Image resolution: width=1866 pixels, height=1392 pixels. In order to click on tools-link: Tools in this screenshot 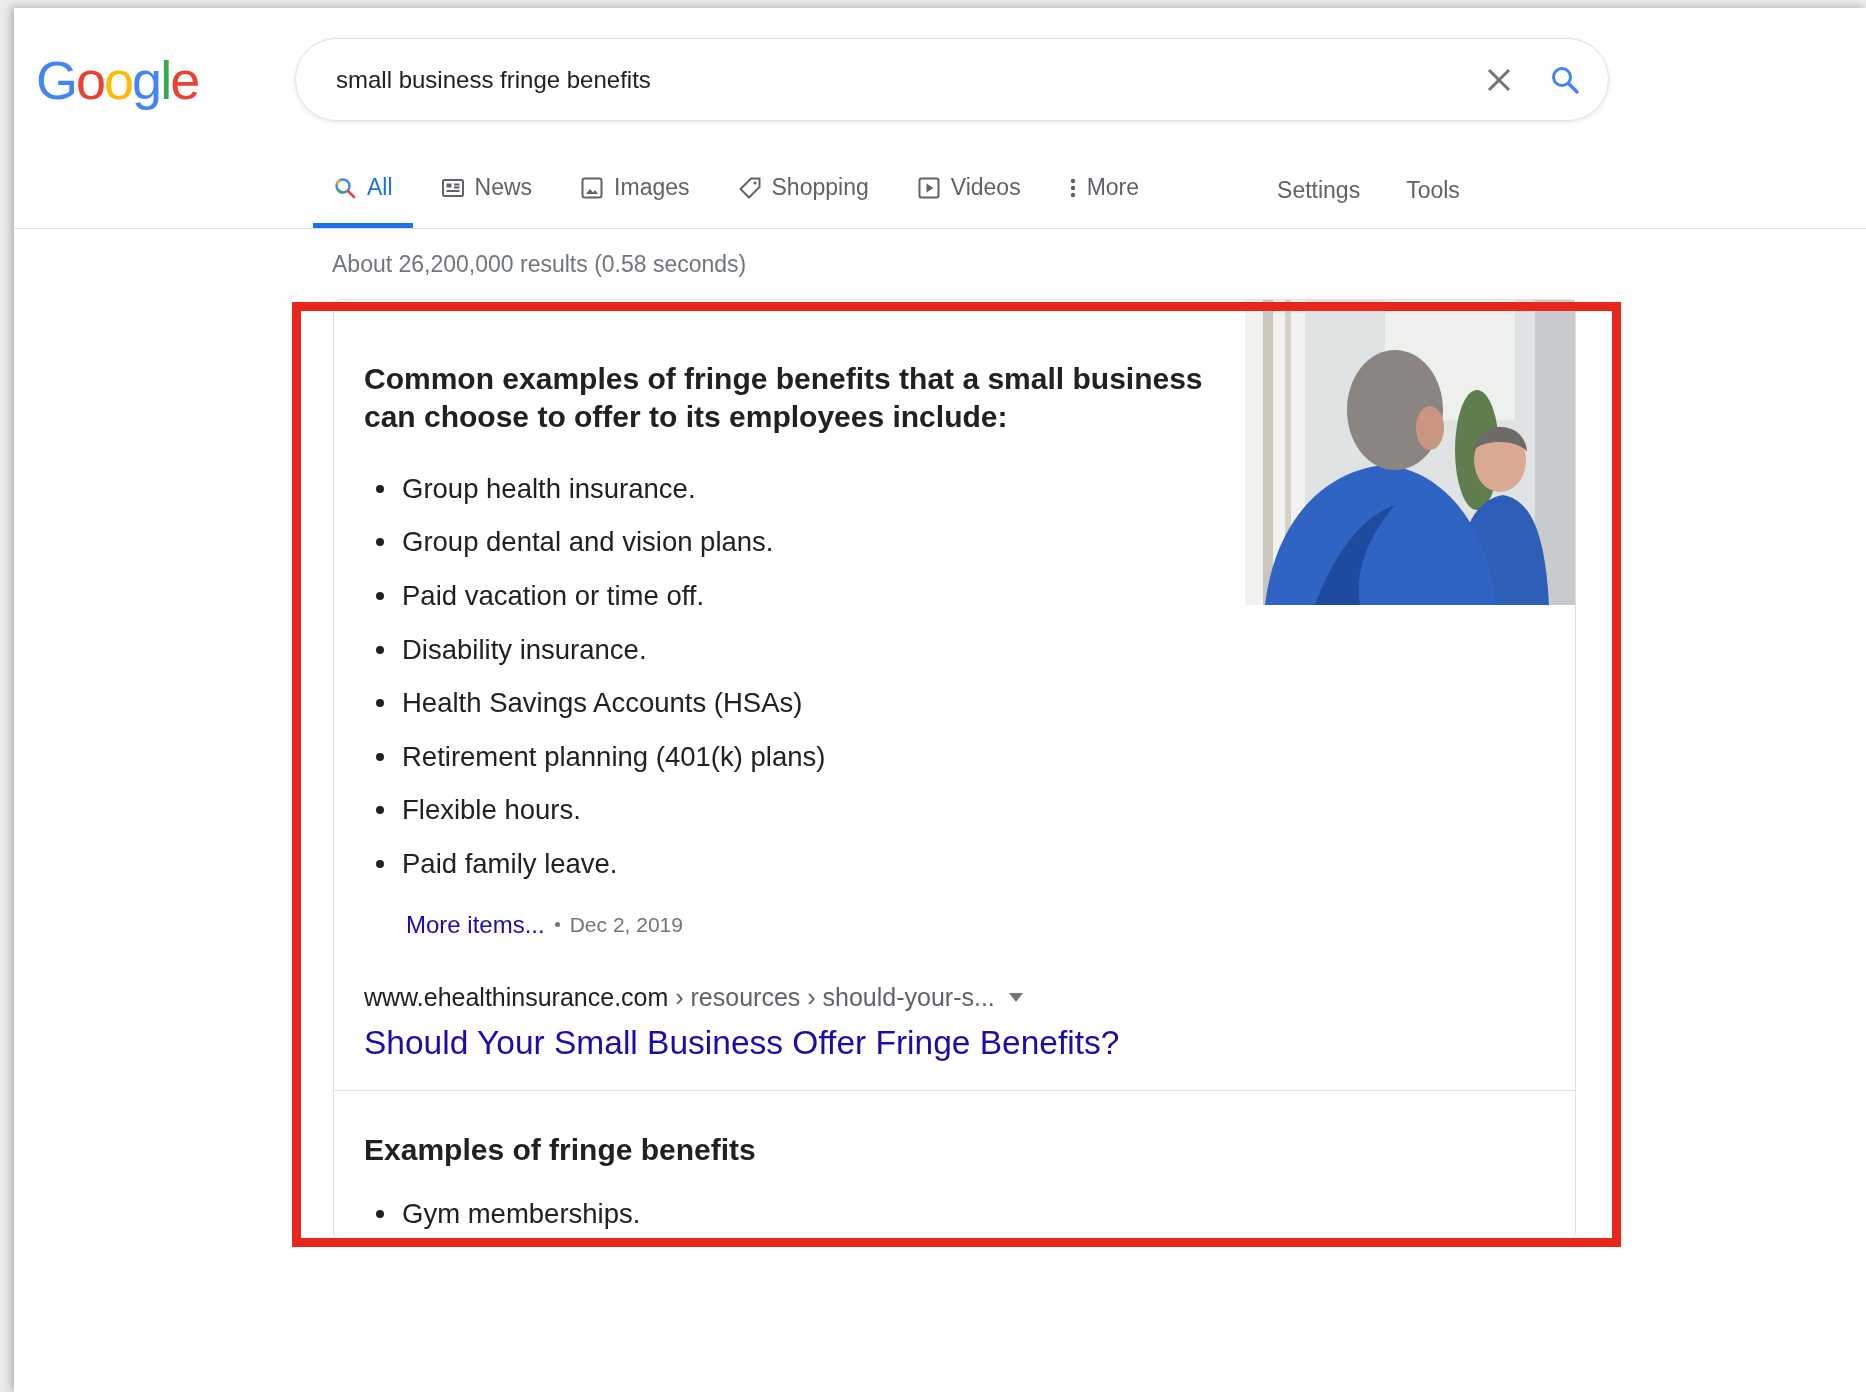, I will do `click(1433, 187)`.